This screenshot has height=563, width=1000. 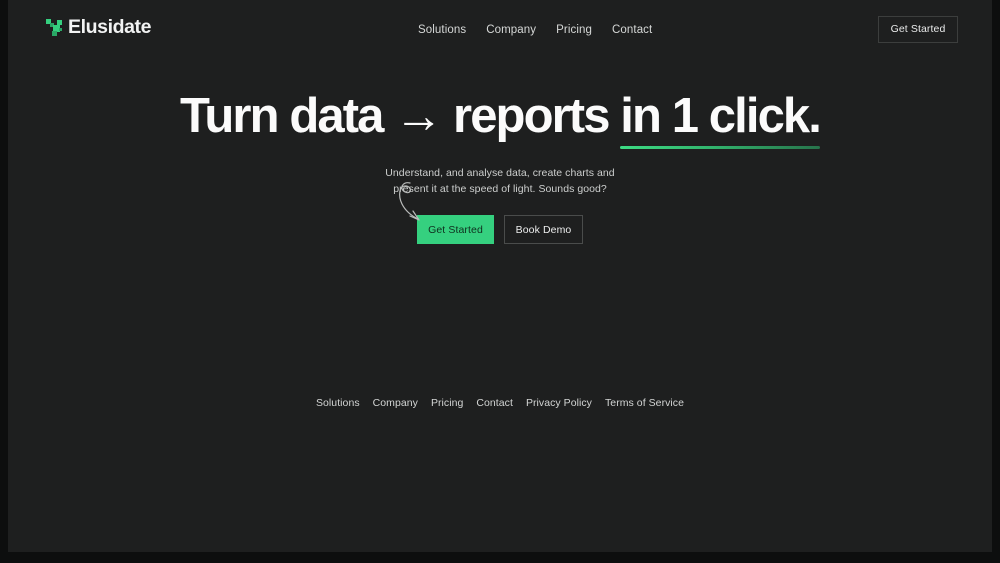 I want to click on hero-headline: Turn data → reports in 1 click., so click(x=500, y=118).